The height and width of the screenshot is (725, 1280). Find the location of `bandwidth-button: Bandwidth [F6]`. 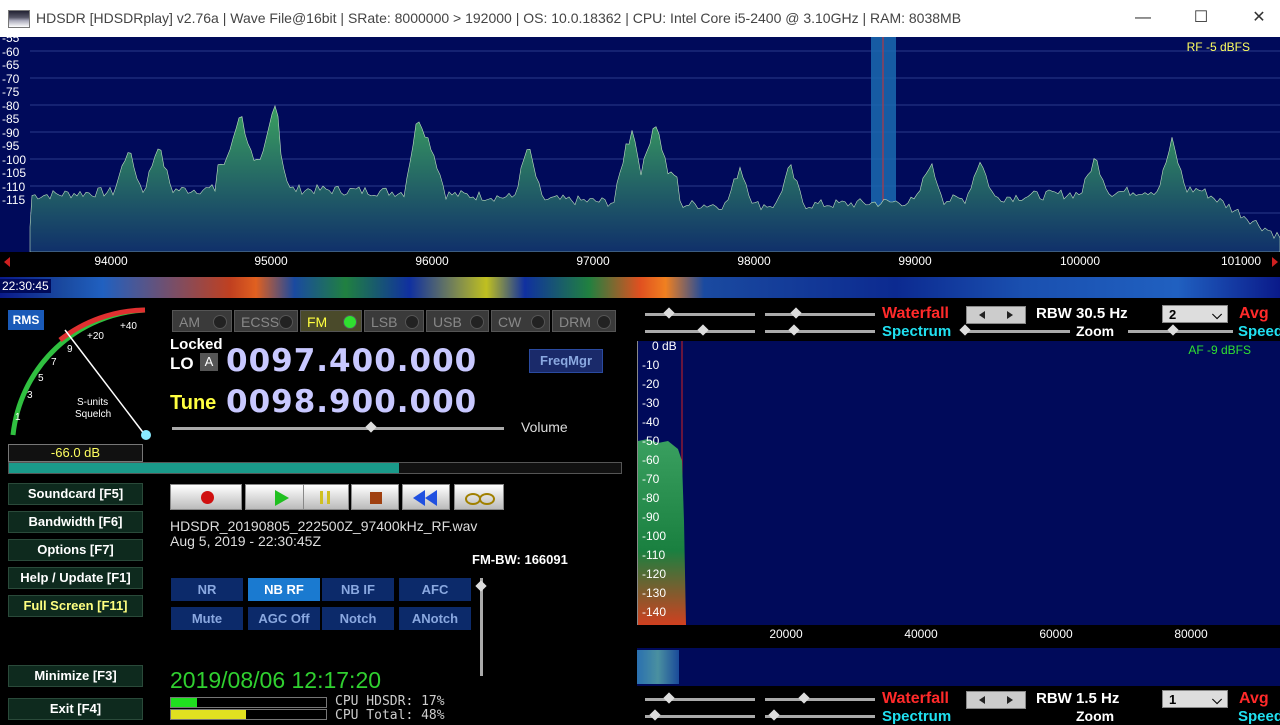

bandwidth-button: Bandwidth [F6] is located at coordinates (75, 522).